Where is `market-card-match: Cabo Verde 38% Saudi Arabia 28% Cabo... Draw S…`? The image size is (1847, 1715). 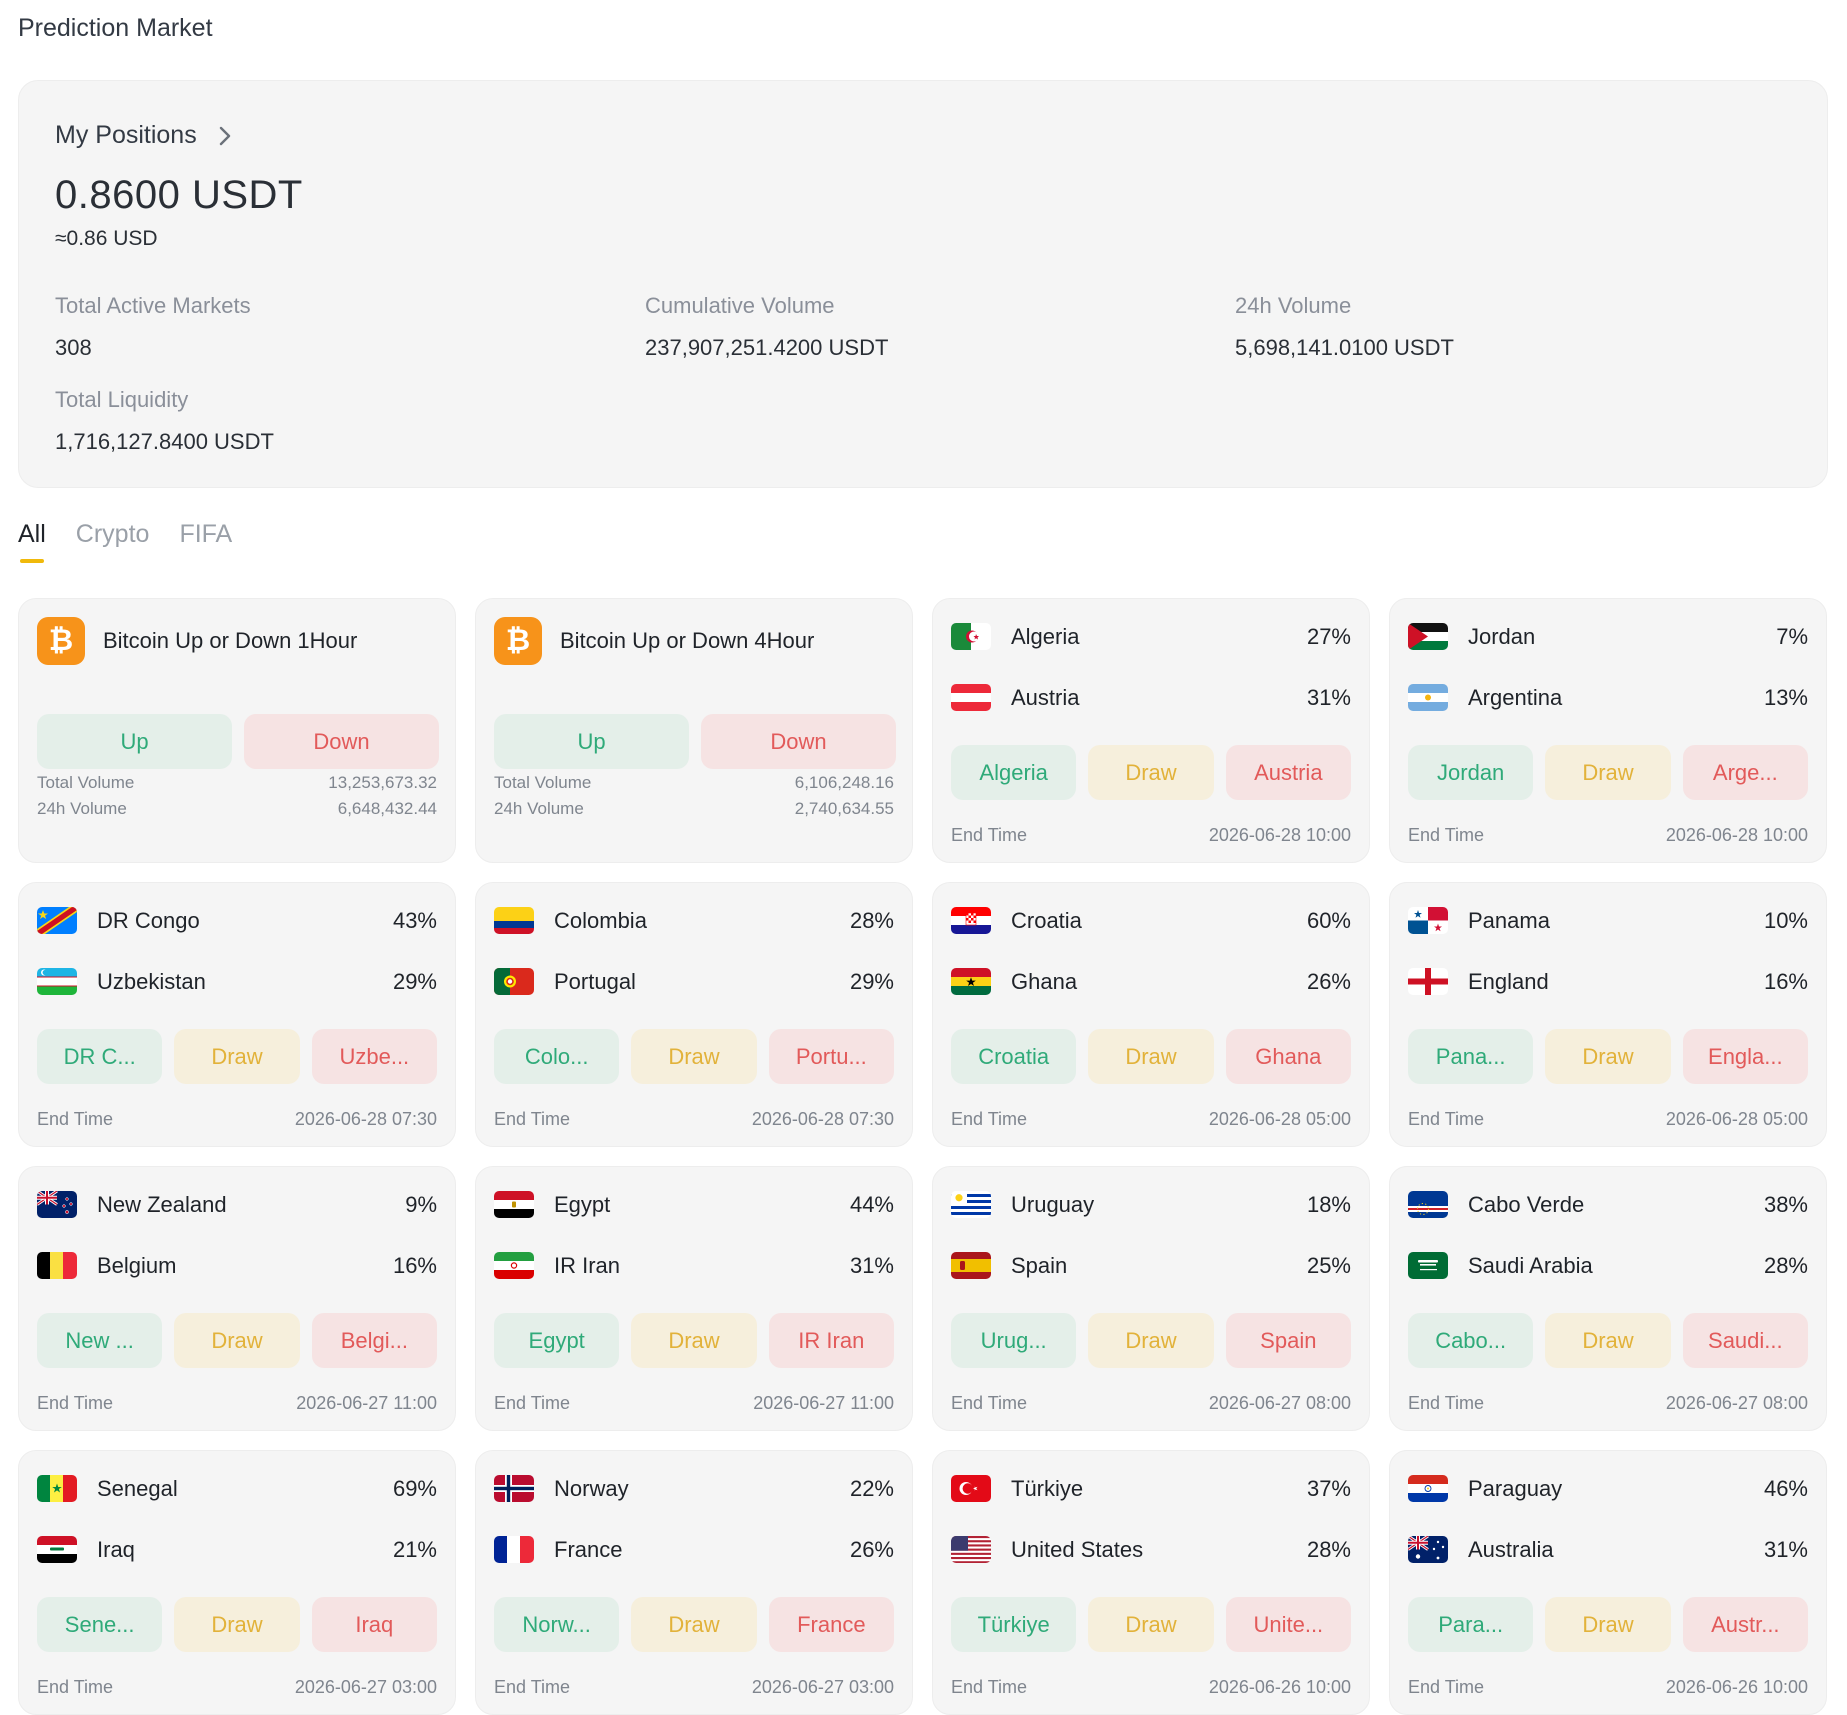
market-card-match: Cabo Verde 38% Saudi Arabia 28% Cabo... Draw S… is located at coordinates (1608, 1298).